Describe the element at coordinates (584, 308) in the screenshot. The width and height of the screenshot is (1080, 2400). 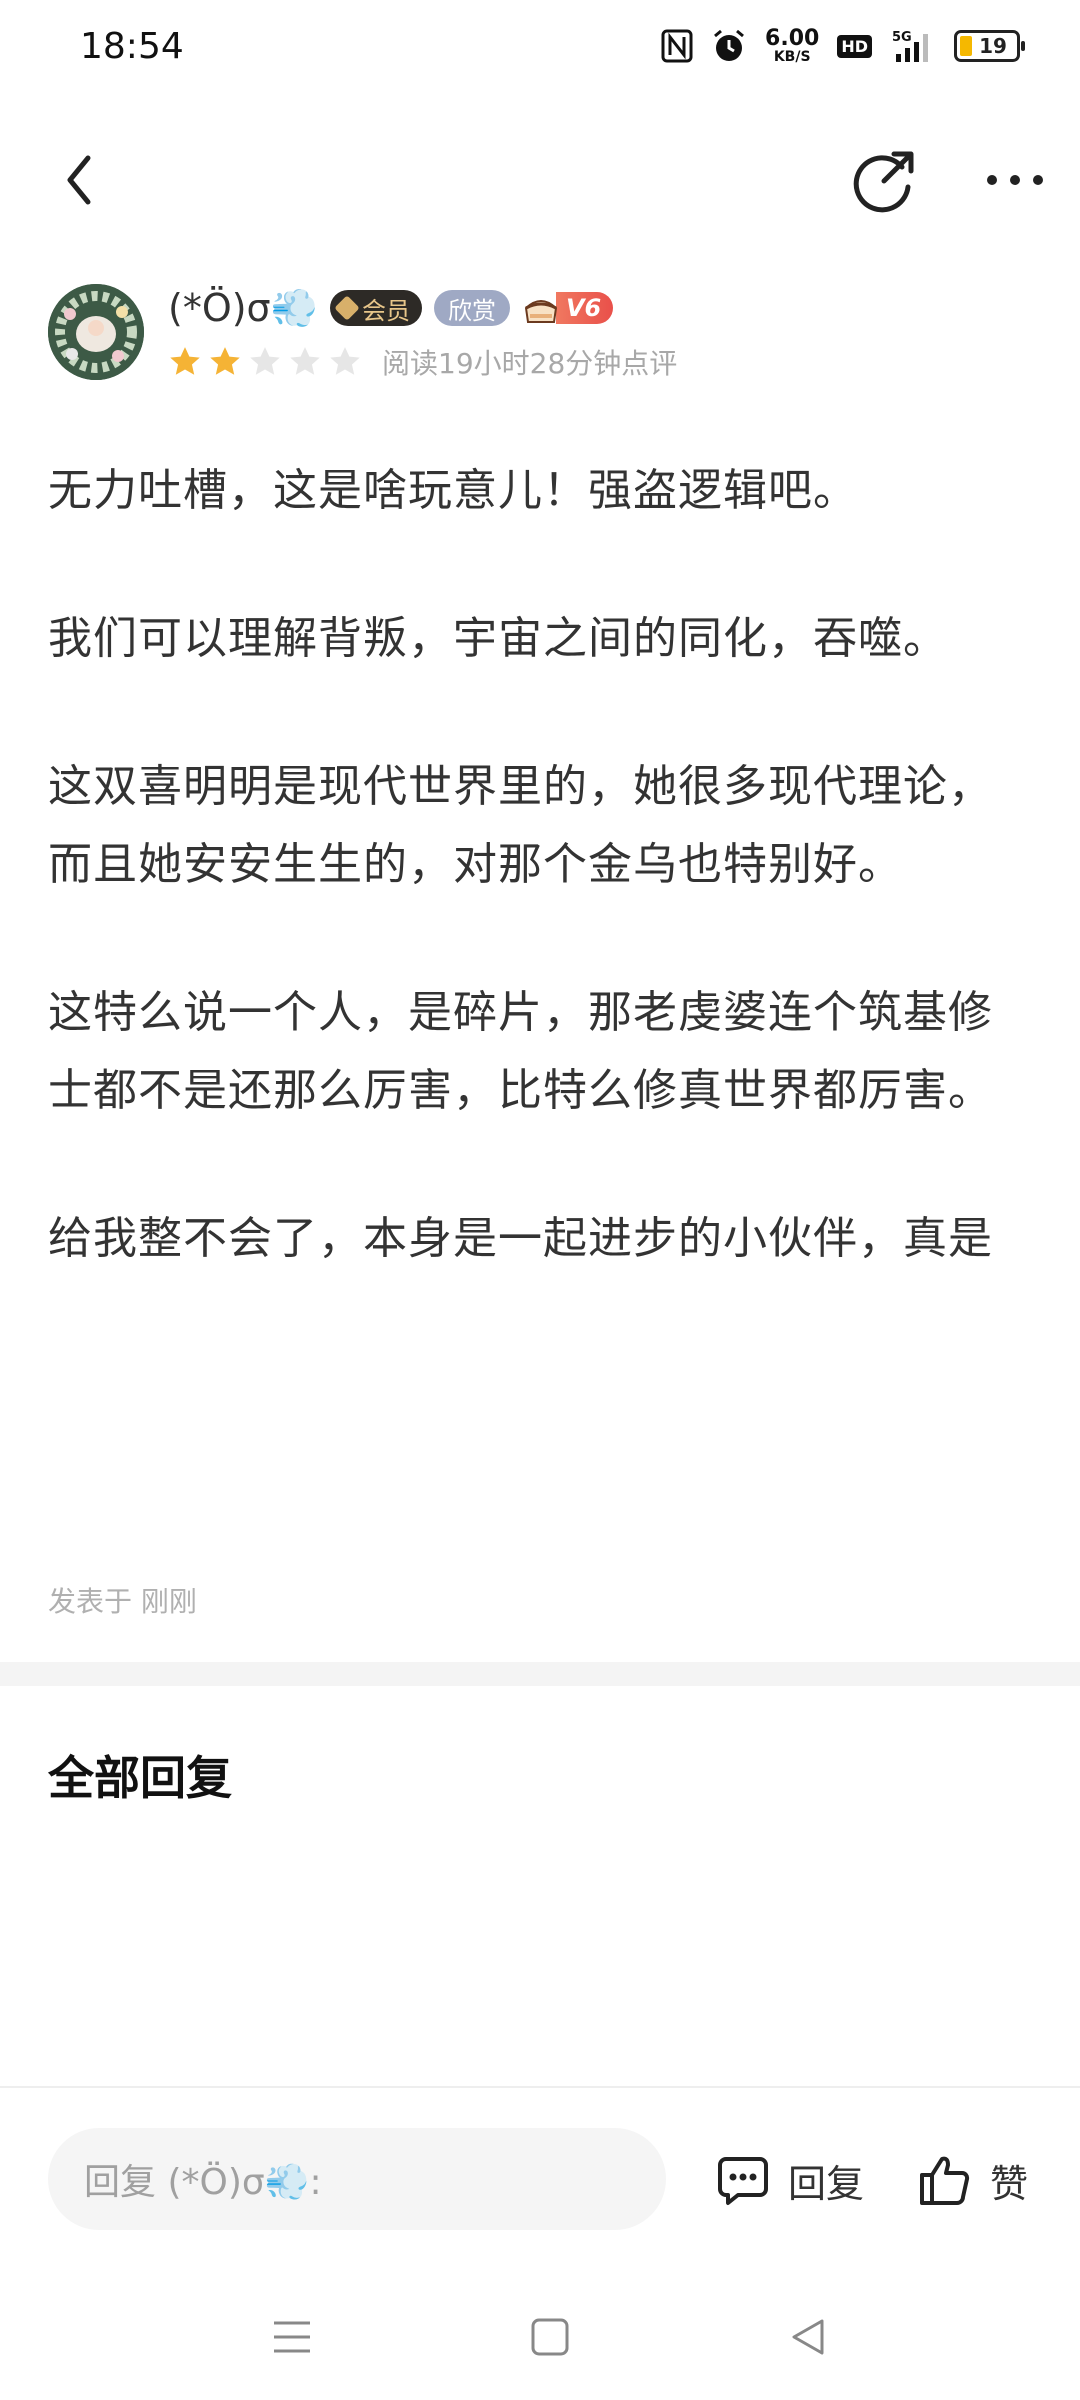
I see `level-badge-label: V6` at that location.